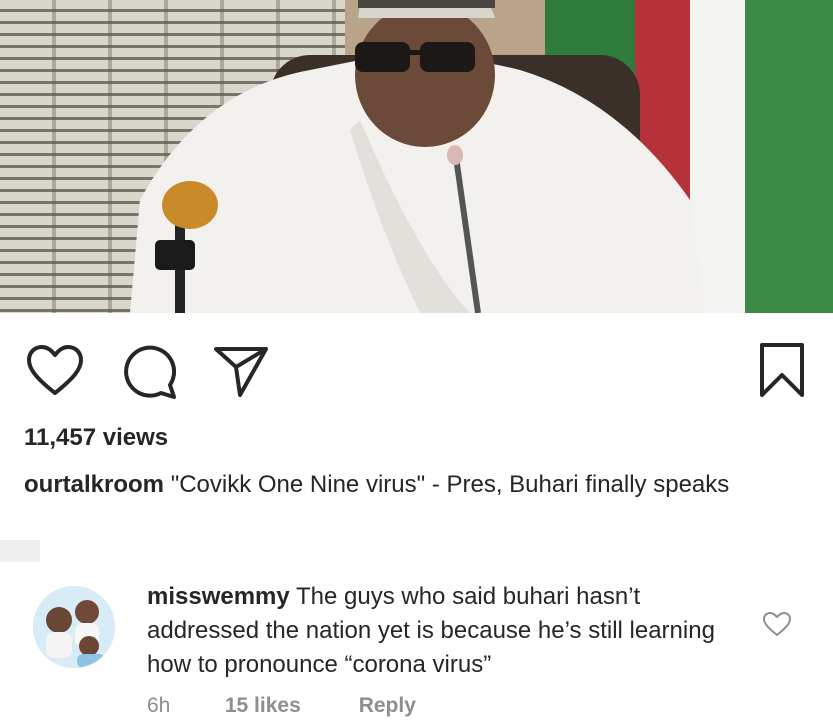  Describe the element at coordinates (55, 371) in the screenshot. I see `heart-icon` at that location.